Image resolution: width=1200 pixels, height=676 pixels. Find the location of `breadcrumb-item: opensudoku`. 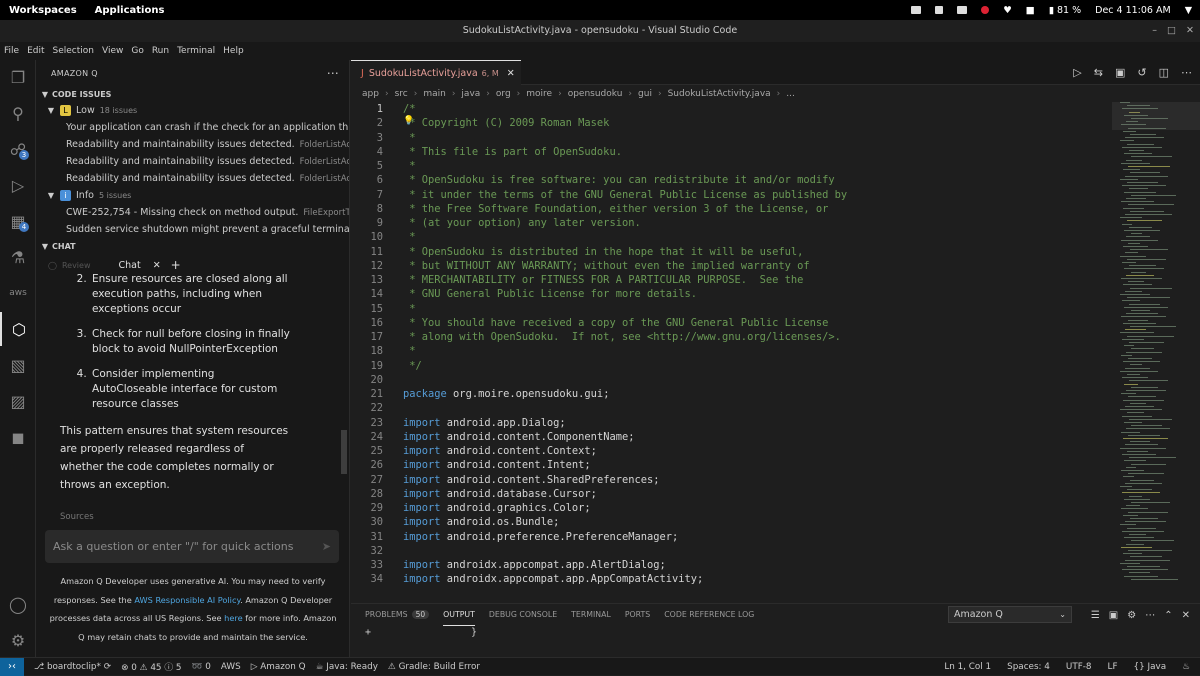

breadcrumb-item: opensudoku is located at coordinates (595, 94).